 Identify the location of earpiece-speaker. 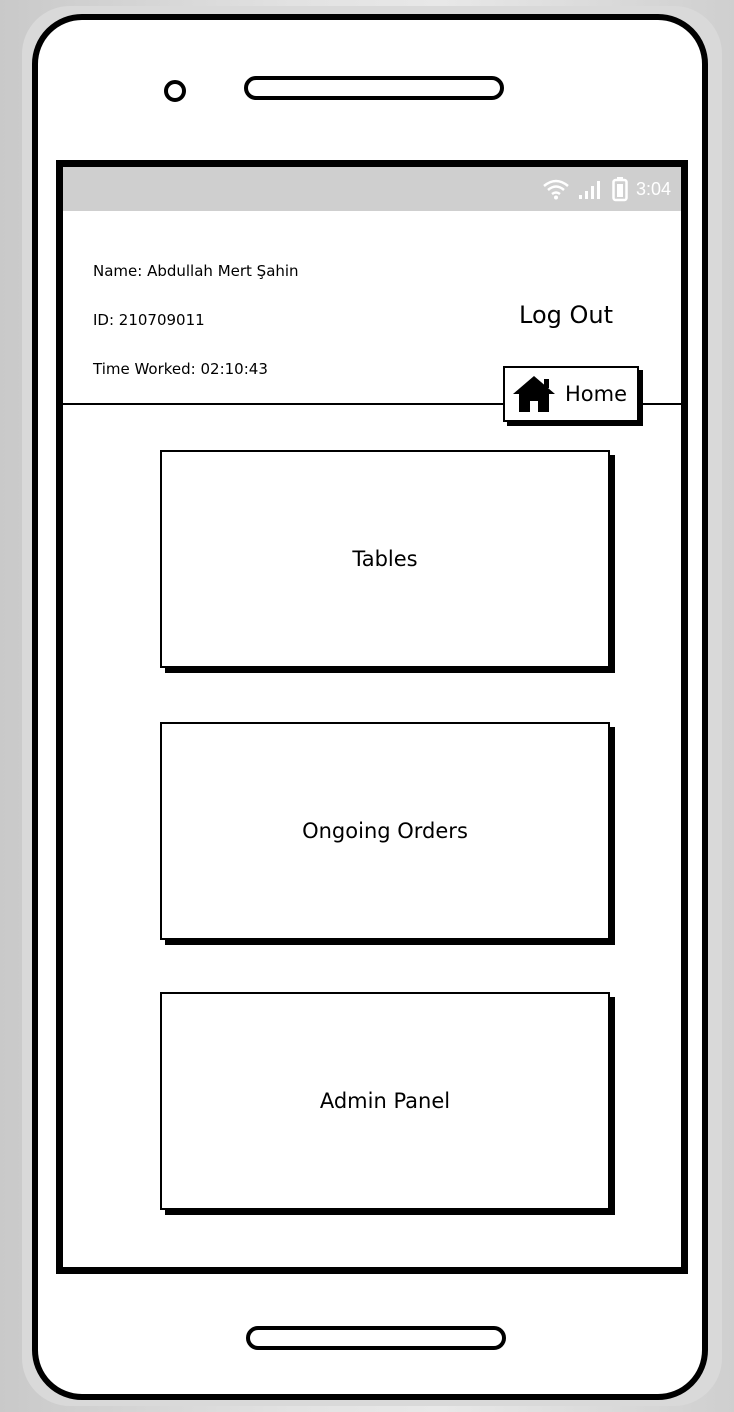
(374, 88).